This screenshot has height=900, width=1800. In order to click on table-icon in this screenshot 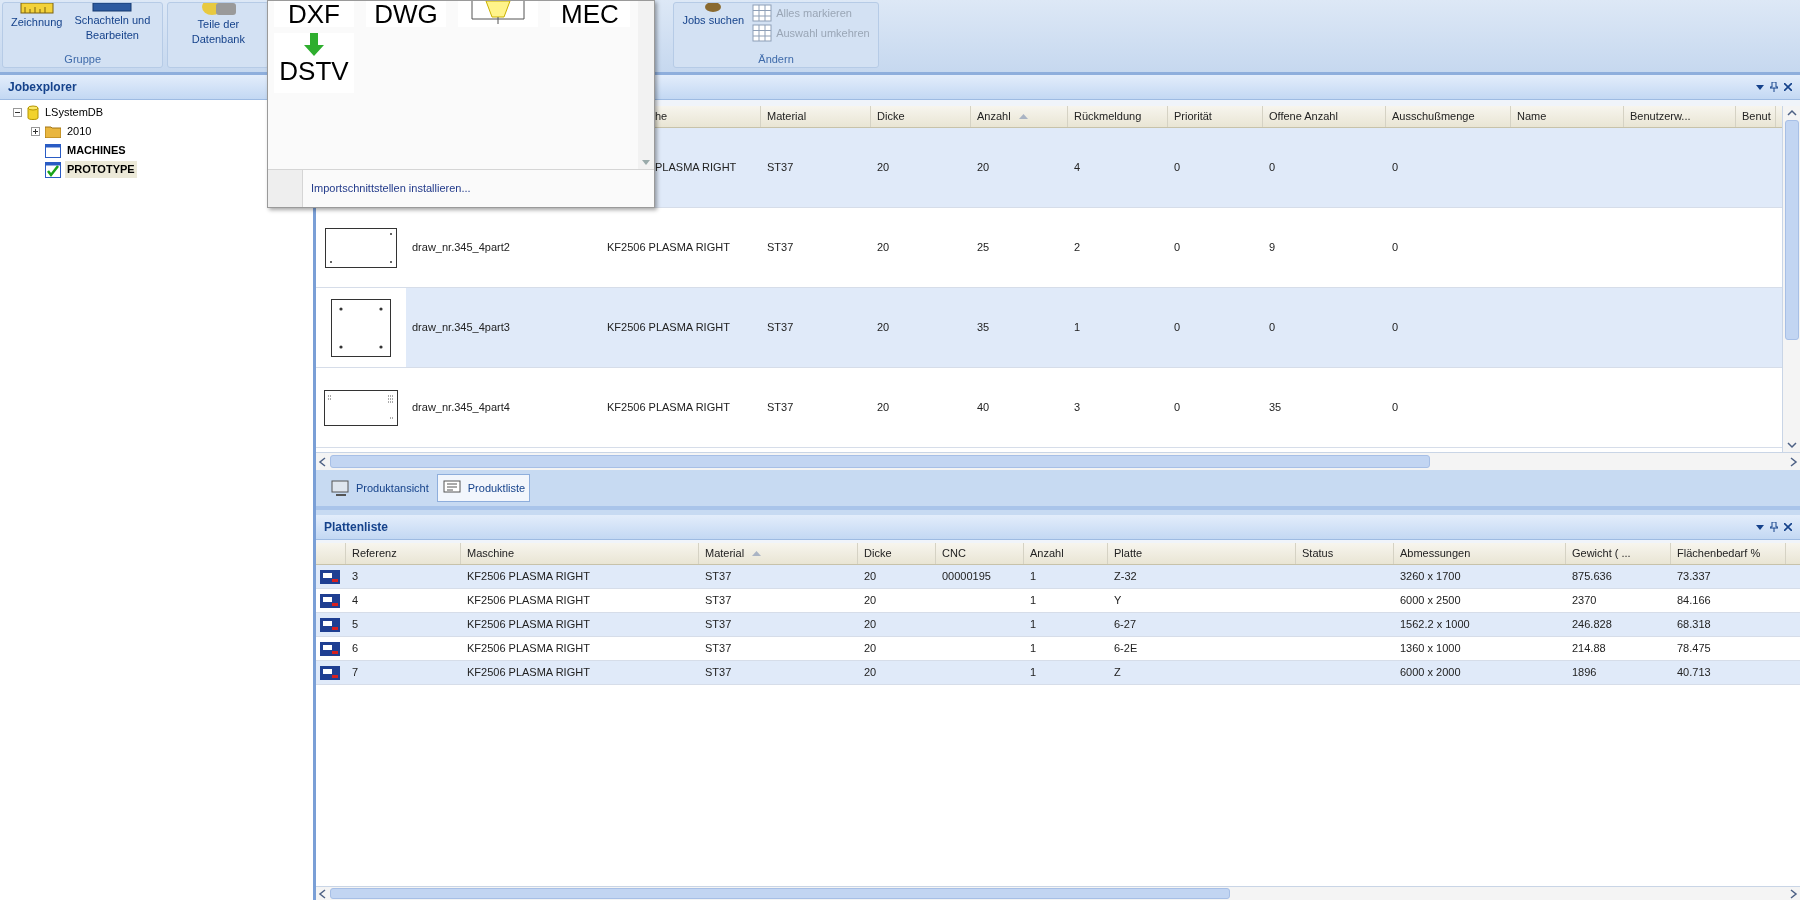, I will do `click(53, 150)`.